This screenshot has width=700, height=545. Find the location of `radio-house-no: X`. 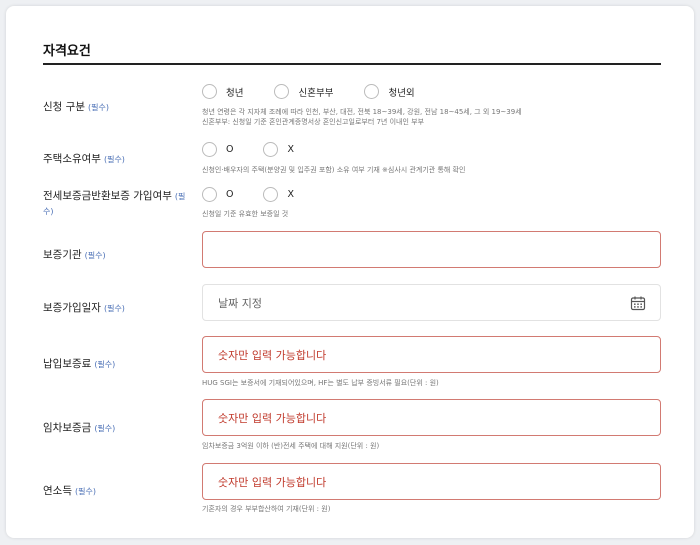

radio-house-no: X is located at coordinates (278, 149).